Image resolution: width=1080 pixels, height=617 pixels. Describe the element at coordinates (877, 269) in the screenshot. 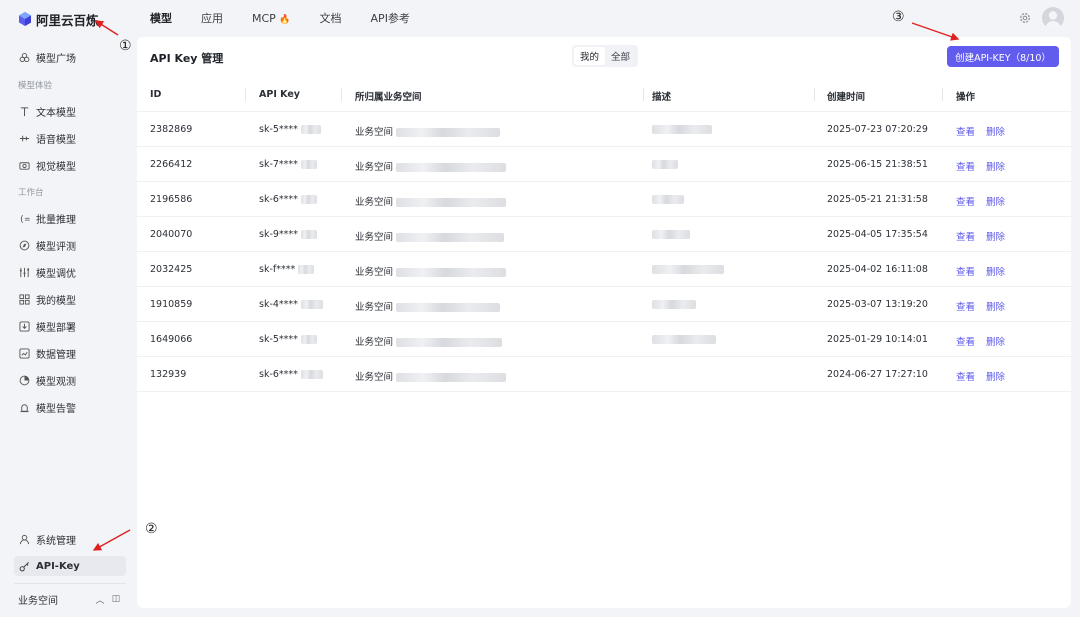

I see `cell-created-time: 2025-04-02 16:11:08` at that location.